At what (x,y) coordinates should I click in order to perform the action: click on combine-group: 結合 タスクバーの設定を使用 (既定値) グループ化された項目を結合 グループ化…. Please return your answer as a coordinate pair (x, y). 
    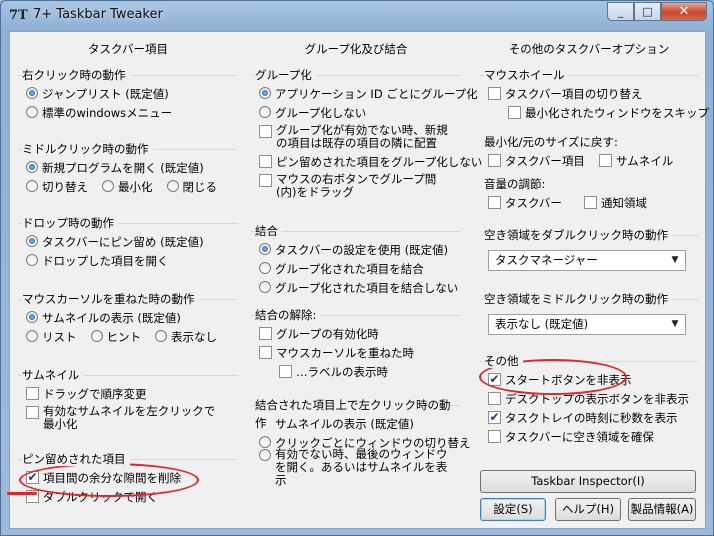
    Looking at the image, I should click on (356, 259).